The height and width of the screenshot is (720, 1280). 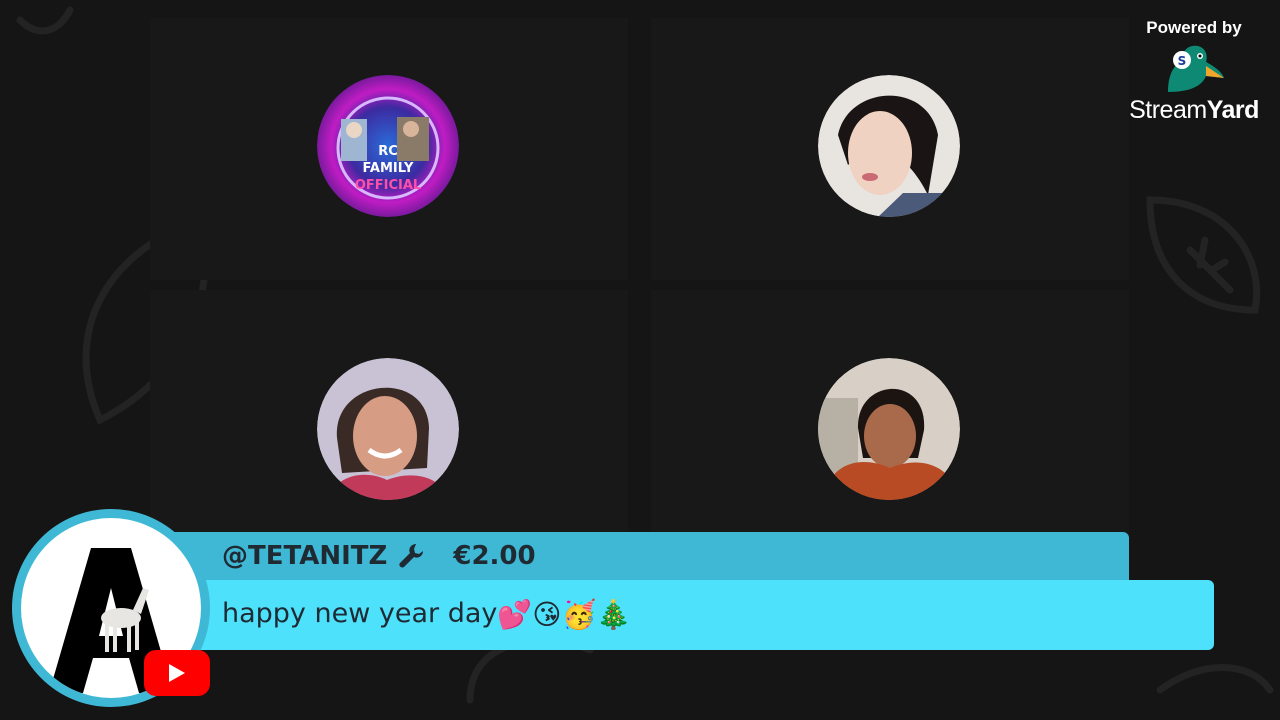 I want to click on streamyard-branding: Powered by S StreamYard, so click(x=1194, y=71).